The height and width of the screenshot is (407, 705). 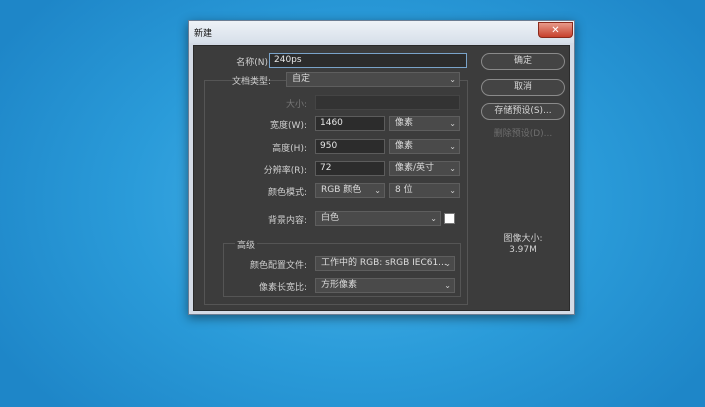 I want to click on pixel-aspect-value: 方形像素, so click(x=339, y=285).